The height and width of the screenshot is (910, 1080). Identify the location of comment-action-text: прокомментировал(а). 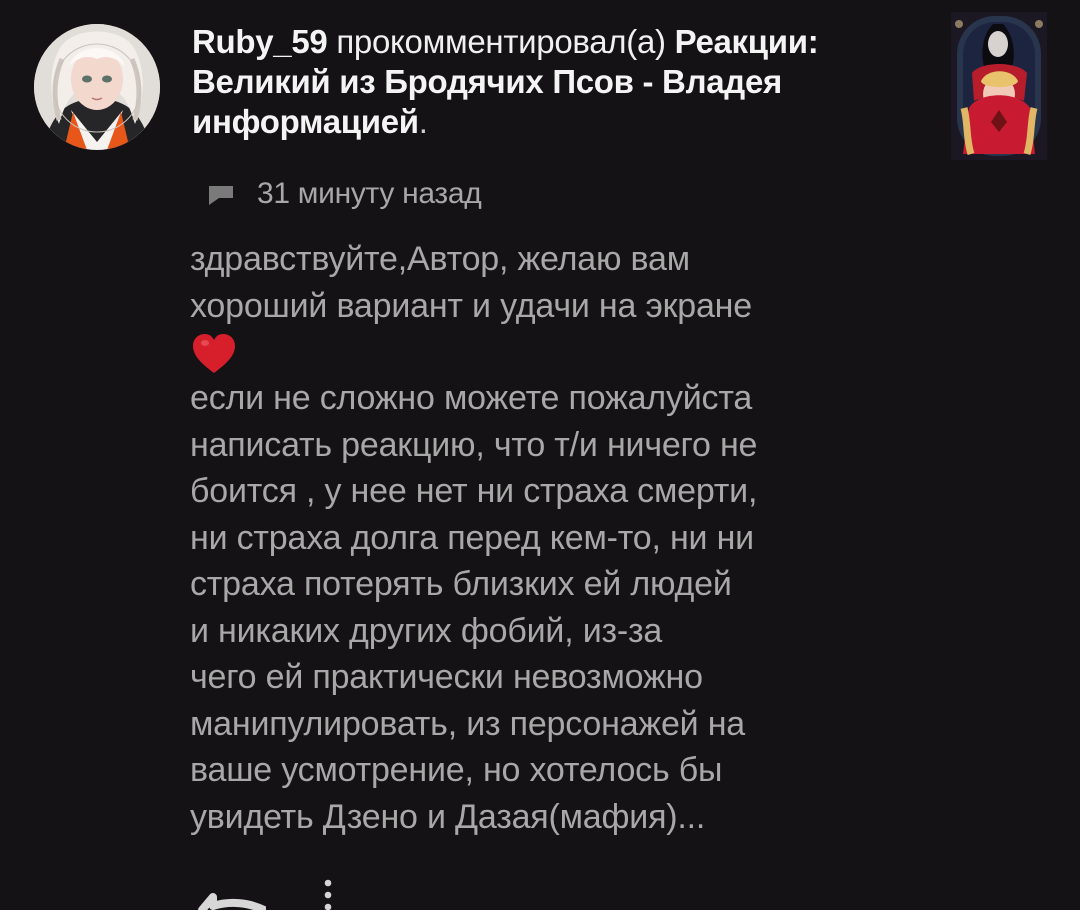
(501, 41).